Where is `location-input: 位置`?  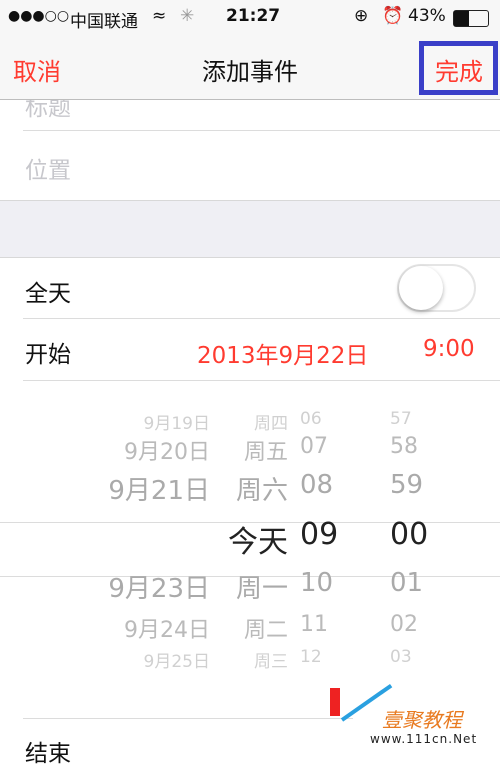 location-input: 位置 is located at coordinates (48, 168).